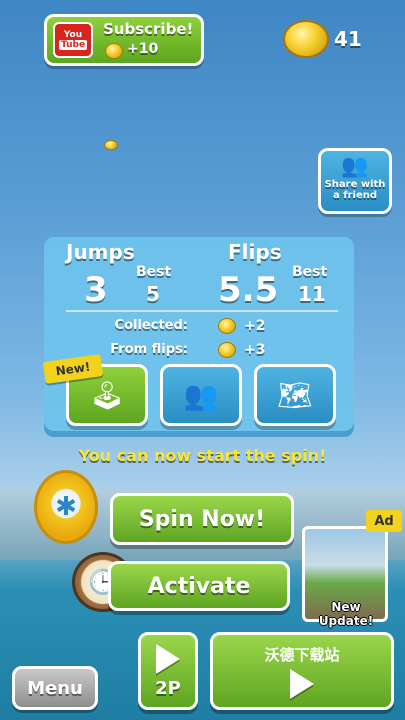  I want to click on multiplayer-button: 👥, so click(201, 395).